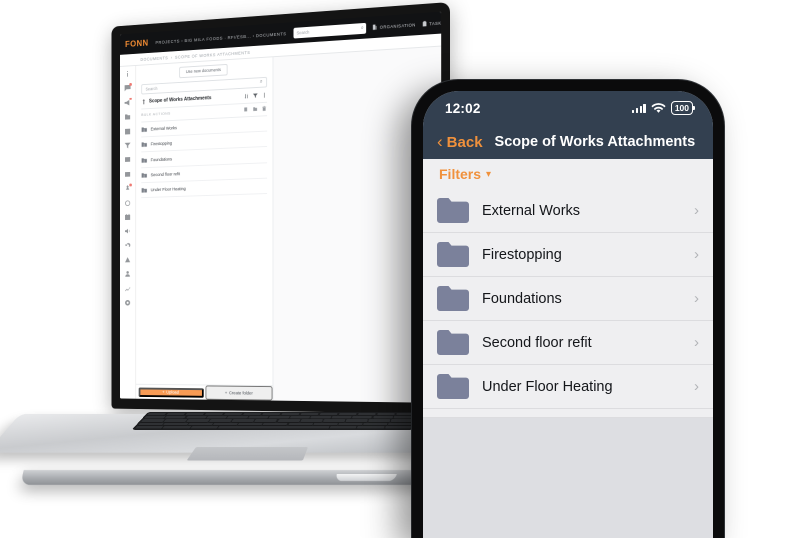 This screenshot has width=800, height=538. I want to click on list-item: Foundations ›, so click(568, 299).